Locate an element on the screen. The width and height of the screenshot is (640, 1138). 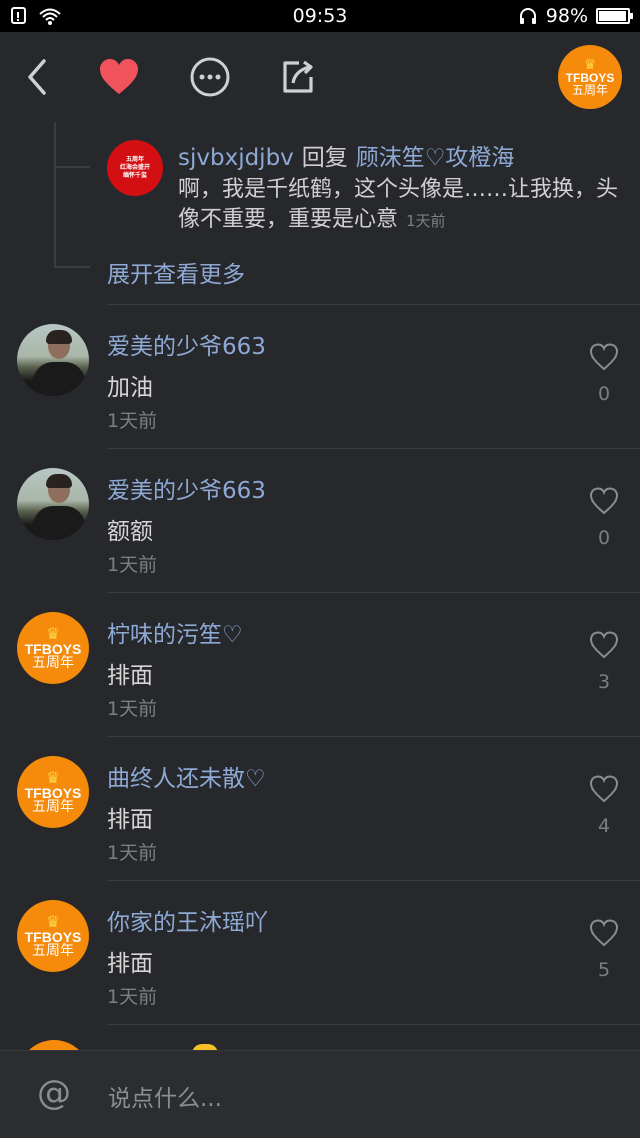
commenter-name: 曲终人还未散♡ is located at coordinates (186, 776).